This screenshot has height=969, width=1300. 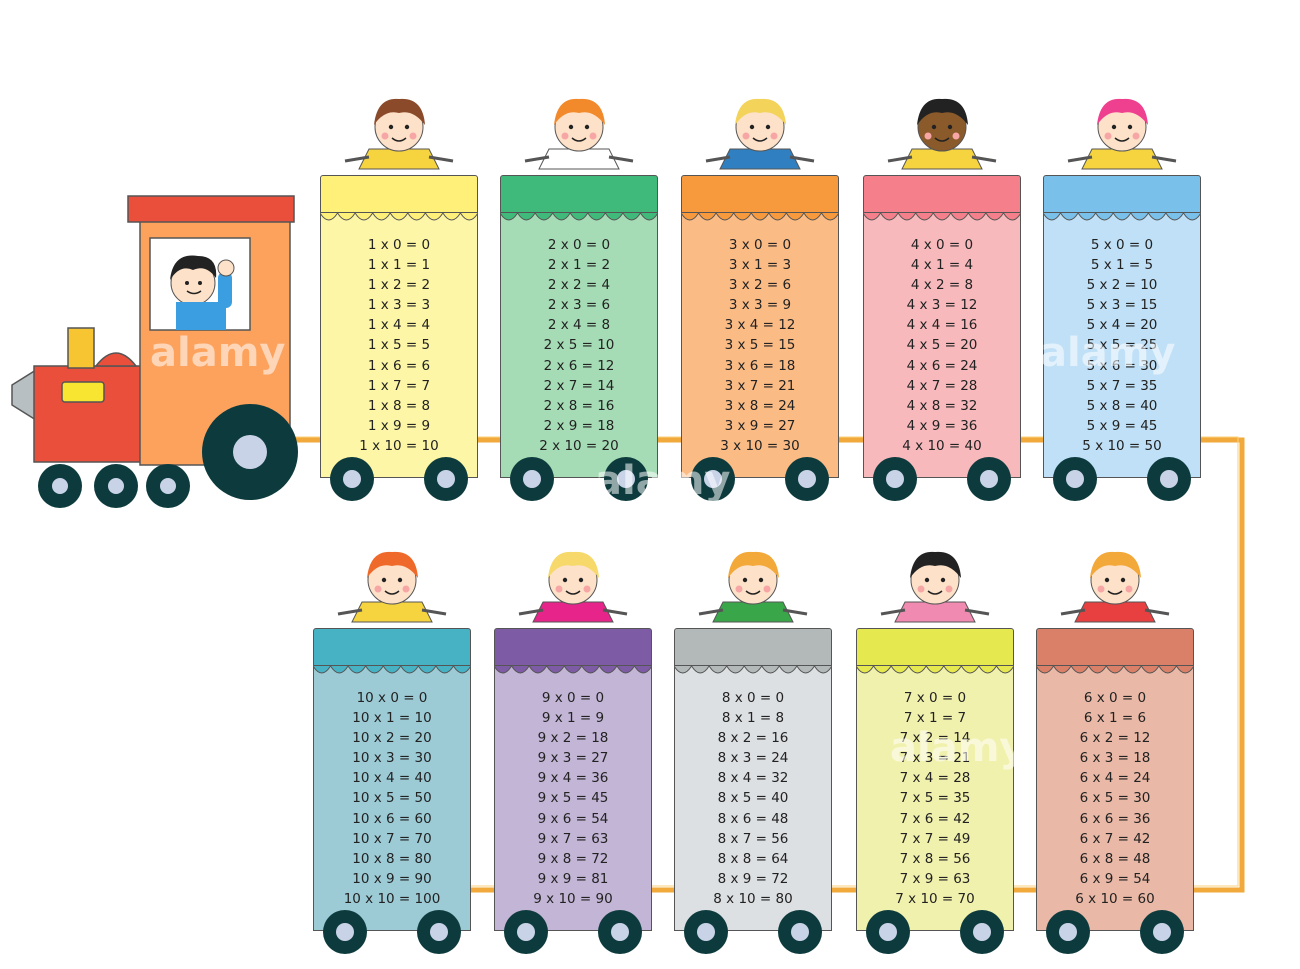 What do you see at coordinates (573, 858) in the screenshot?
I see `times-table-line: 9 x 8 = 72` at bounding box center [573, 858].